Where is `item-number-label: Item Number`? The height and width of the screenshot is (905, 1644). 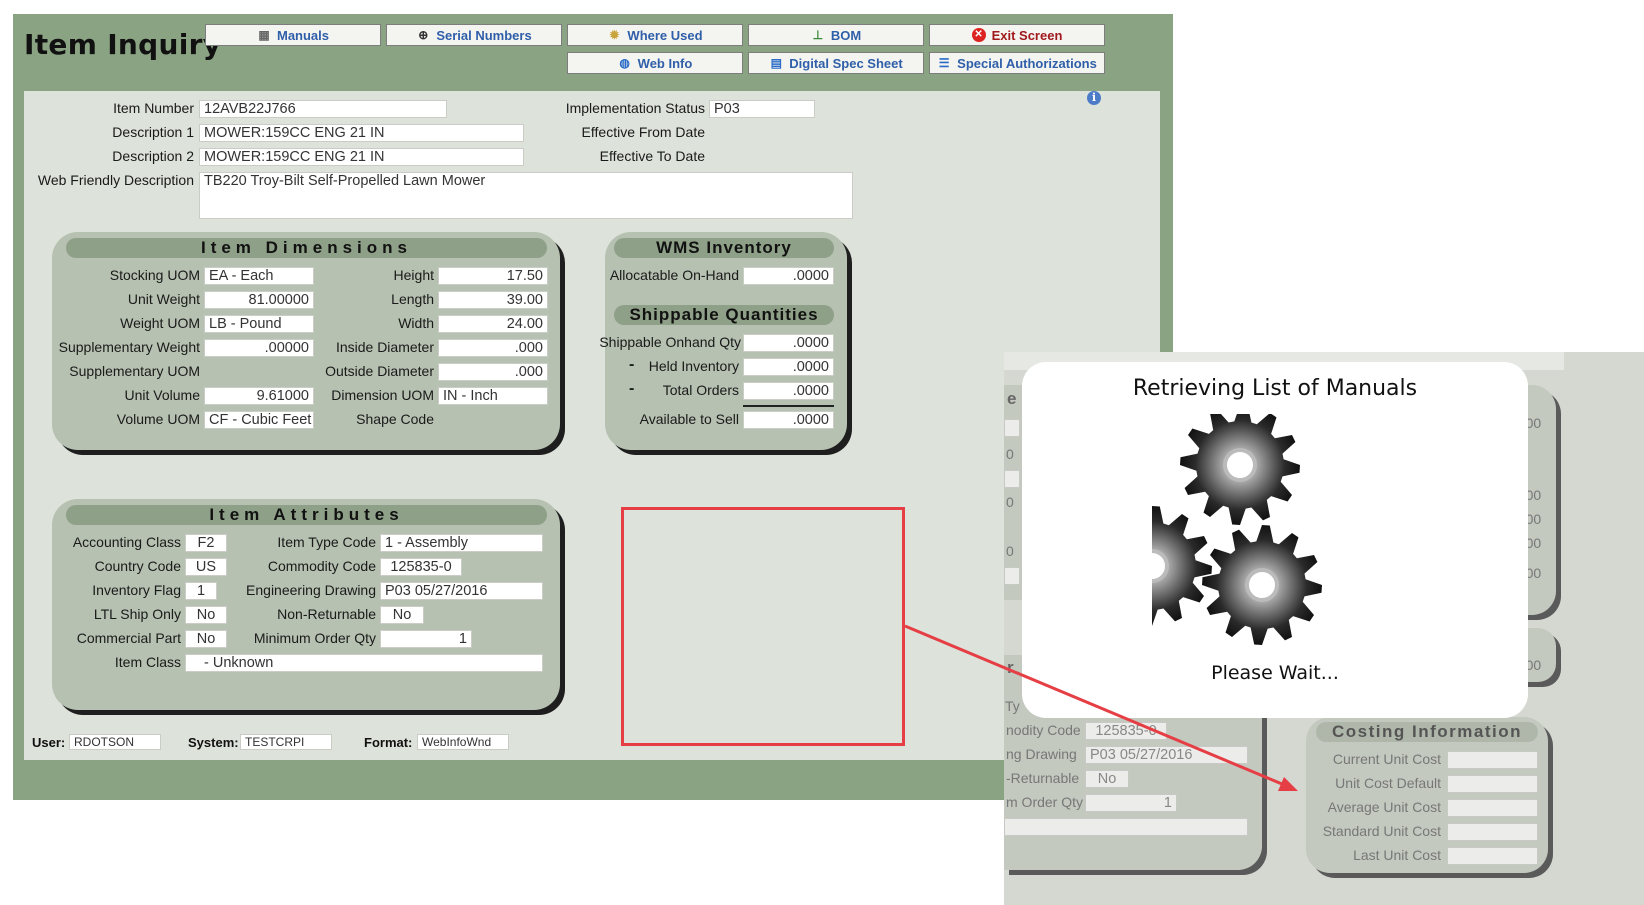
item-number-label: Item Number is located at coordinates (153, 108).